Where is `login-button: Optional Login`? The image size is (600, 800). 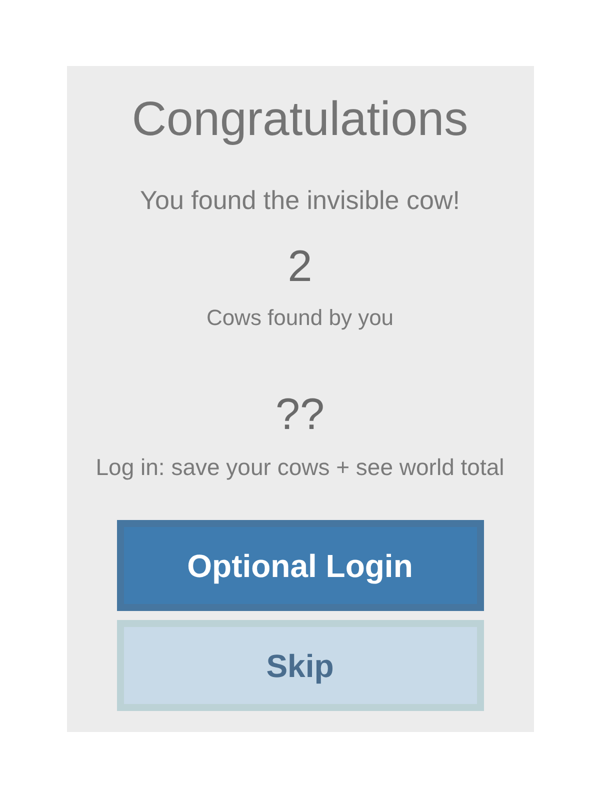
login-button: Optional Login is located at coordinates (300, 565).